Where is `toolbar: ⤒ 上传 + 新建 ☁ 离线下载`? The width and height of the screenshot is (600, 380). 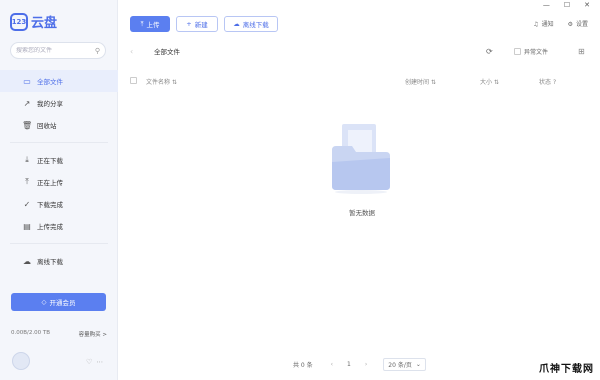 toolbar: ⤒ 上传 + 新建 ☁ 离线下载 is located at coordinates (204, 24).